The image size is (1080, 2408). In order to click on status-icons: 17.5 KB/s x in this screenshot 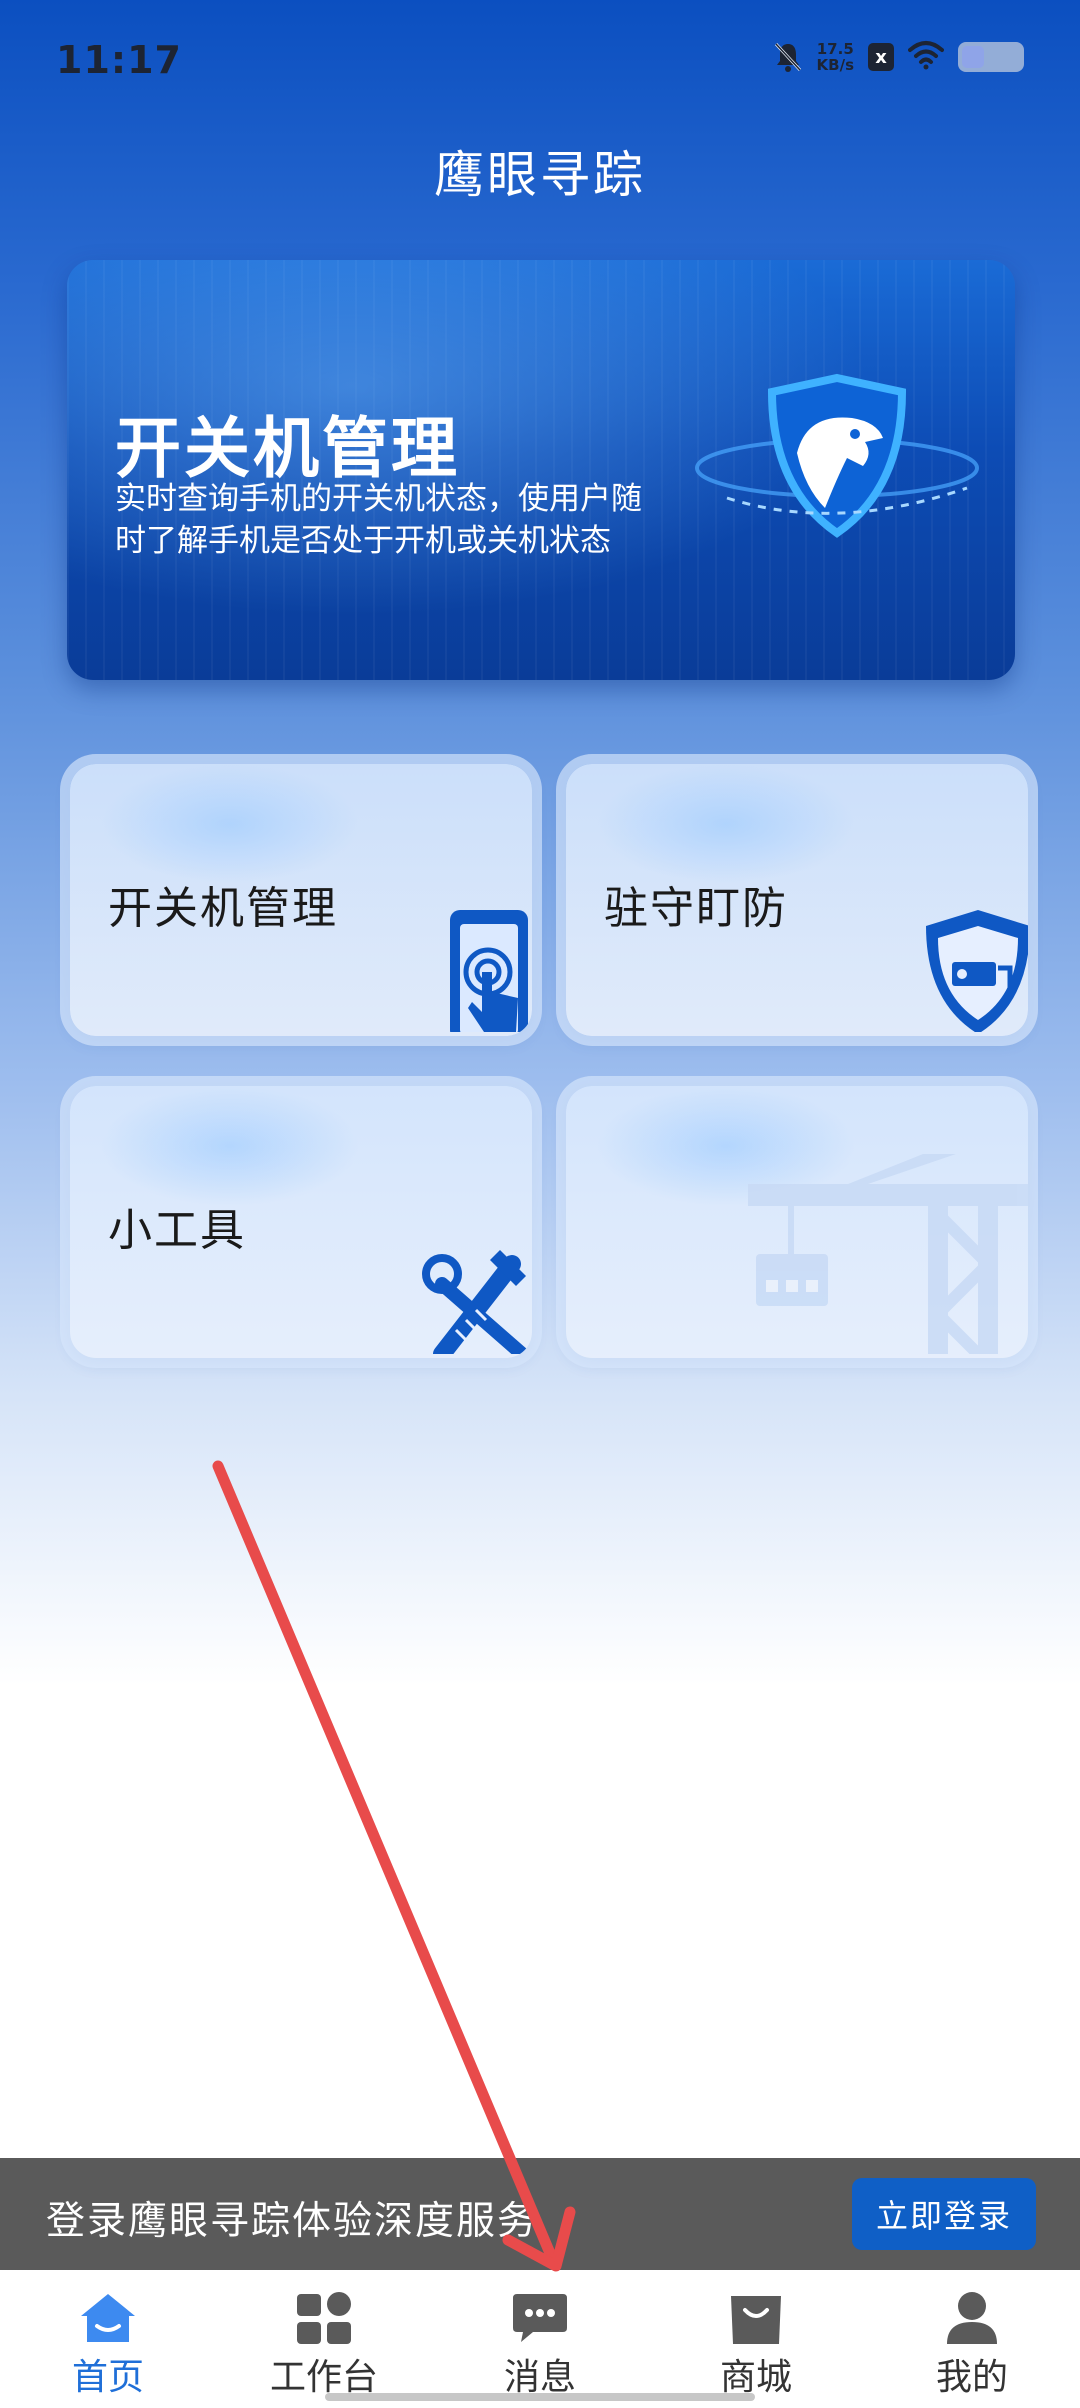, I will do `click(898, 57)`.